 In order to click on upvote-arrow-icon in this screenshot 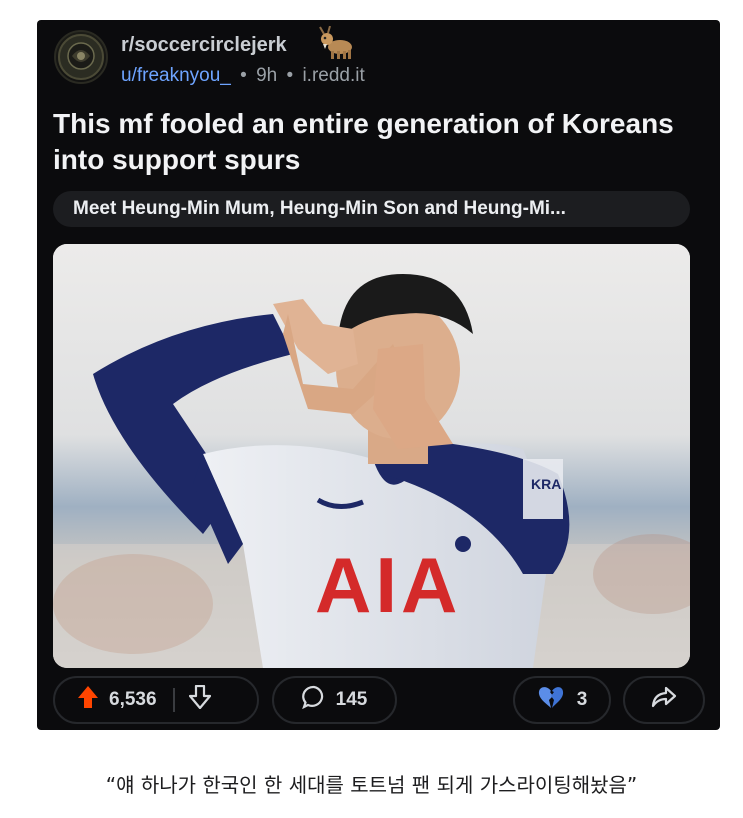, I will do `click(88, 700)`.